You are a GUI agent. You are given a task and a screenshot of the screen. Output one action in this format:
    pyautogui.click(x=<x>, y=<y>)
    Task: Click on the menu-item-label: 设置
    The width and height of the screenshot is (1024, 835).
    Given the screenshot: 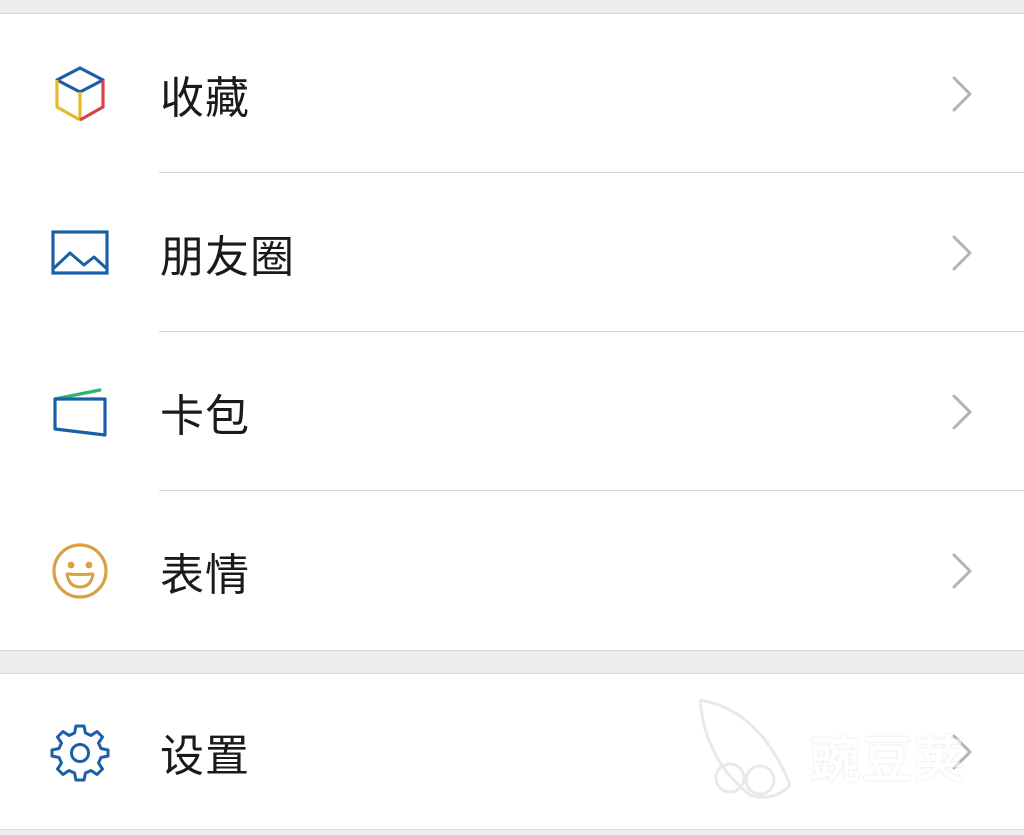 What is the action you would take?
    pyautogui.click(x=205, y=756)
    